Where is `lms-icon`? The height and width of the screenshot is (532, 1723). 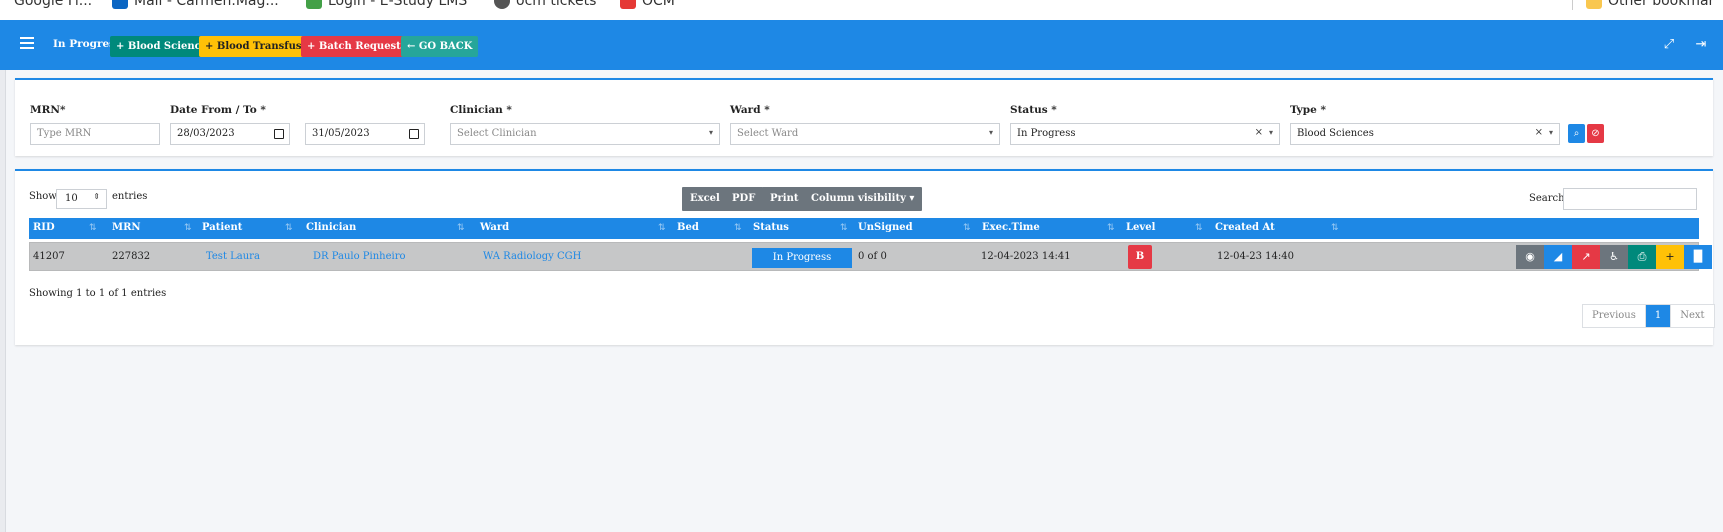 lms-icon is located at coordinates (314, 4).